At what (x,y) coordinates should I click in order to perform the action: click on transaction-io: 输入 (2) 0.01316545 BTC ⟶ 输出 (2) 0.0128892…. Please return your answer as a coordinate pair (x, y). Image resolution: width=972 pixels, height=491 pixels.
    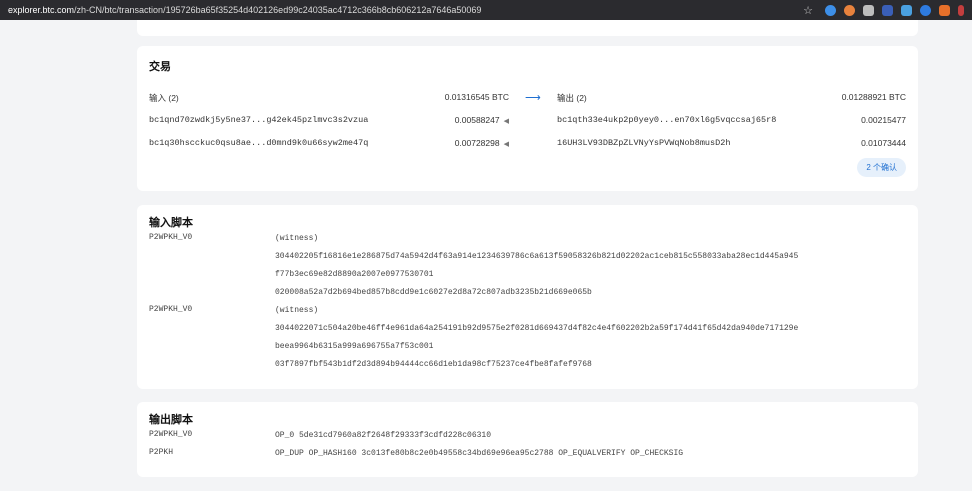
    Looking at the image, I should click on (527, 126).